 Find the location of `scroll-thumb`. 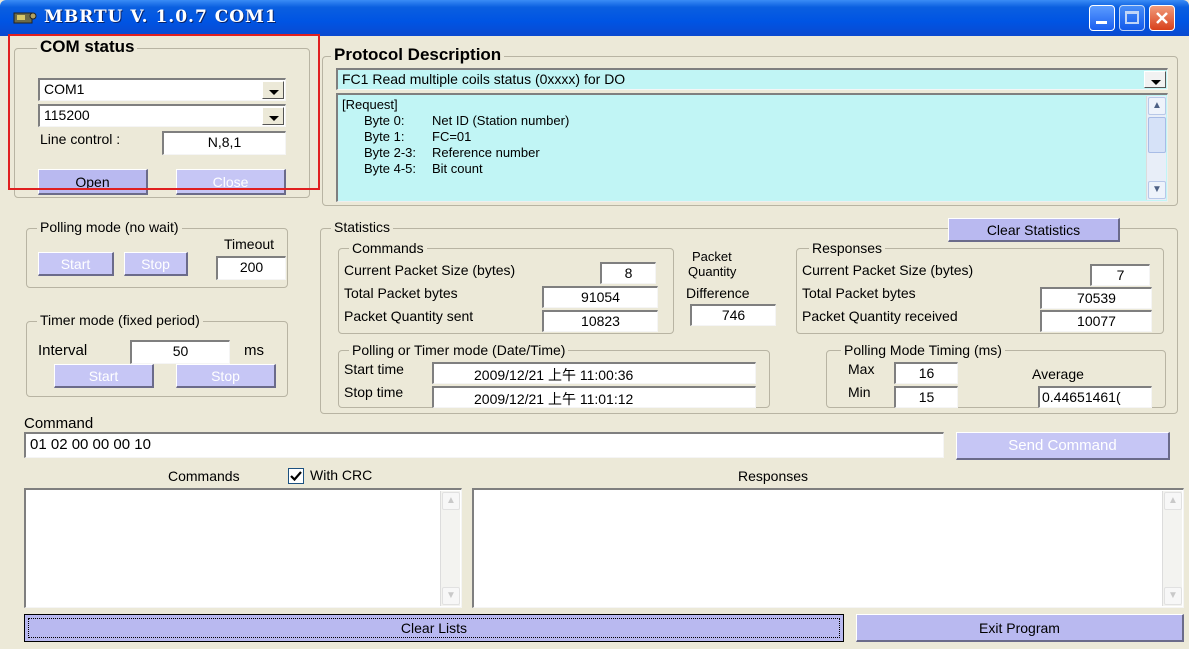

scroll-thumb is located at coordinates (1157, 135).